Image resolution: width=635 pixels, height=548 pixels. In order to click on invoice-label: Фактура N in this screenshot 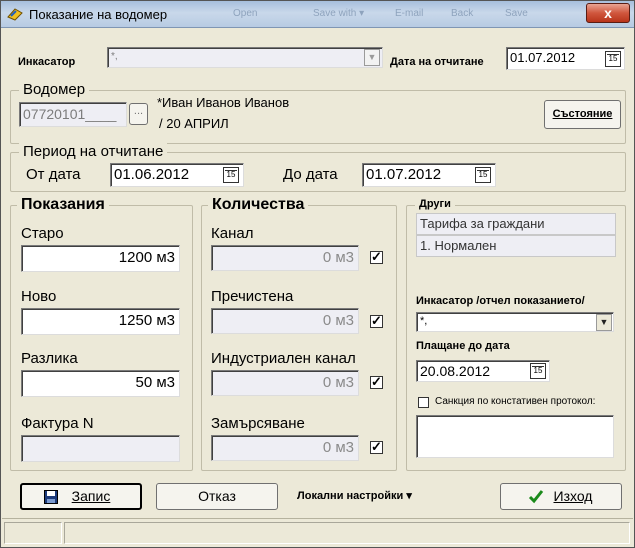, I will do `click(57, 423)`.